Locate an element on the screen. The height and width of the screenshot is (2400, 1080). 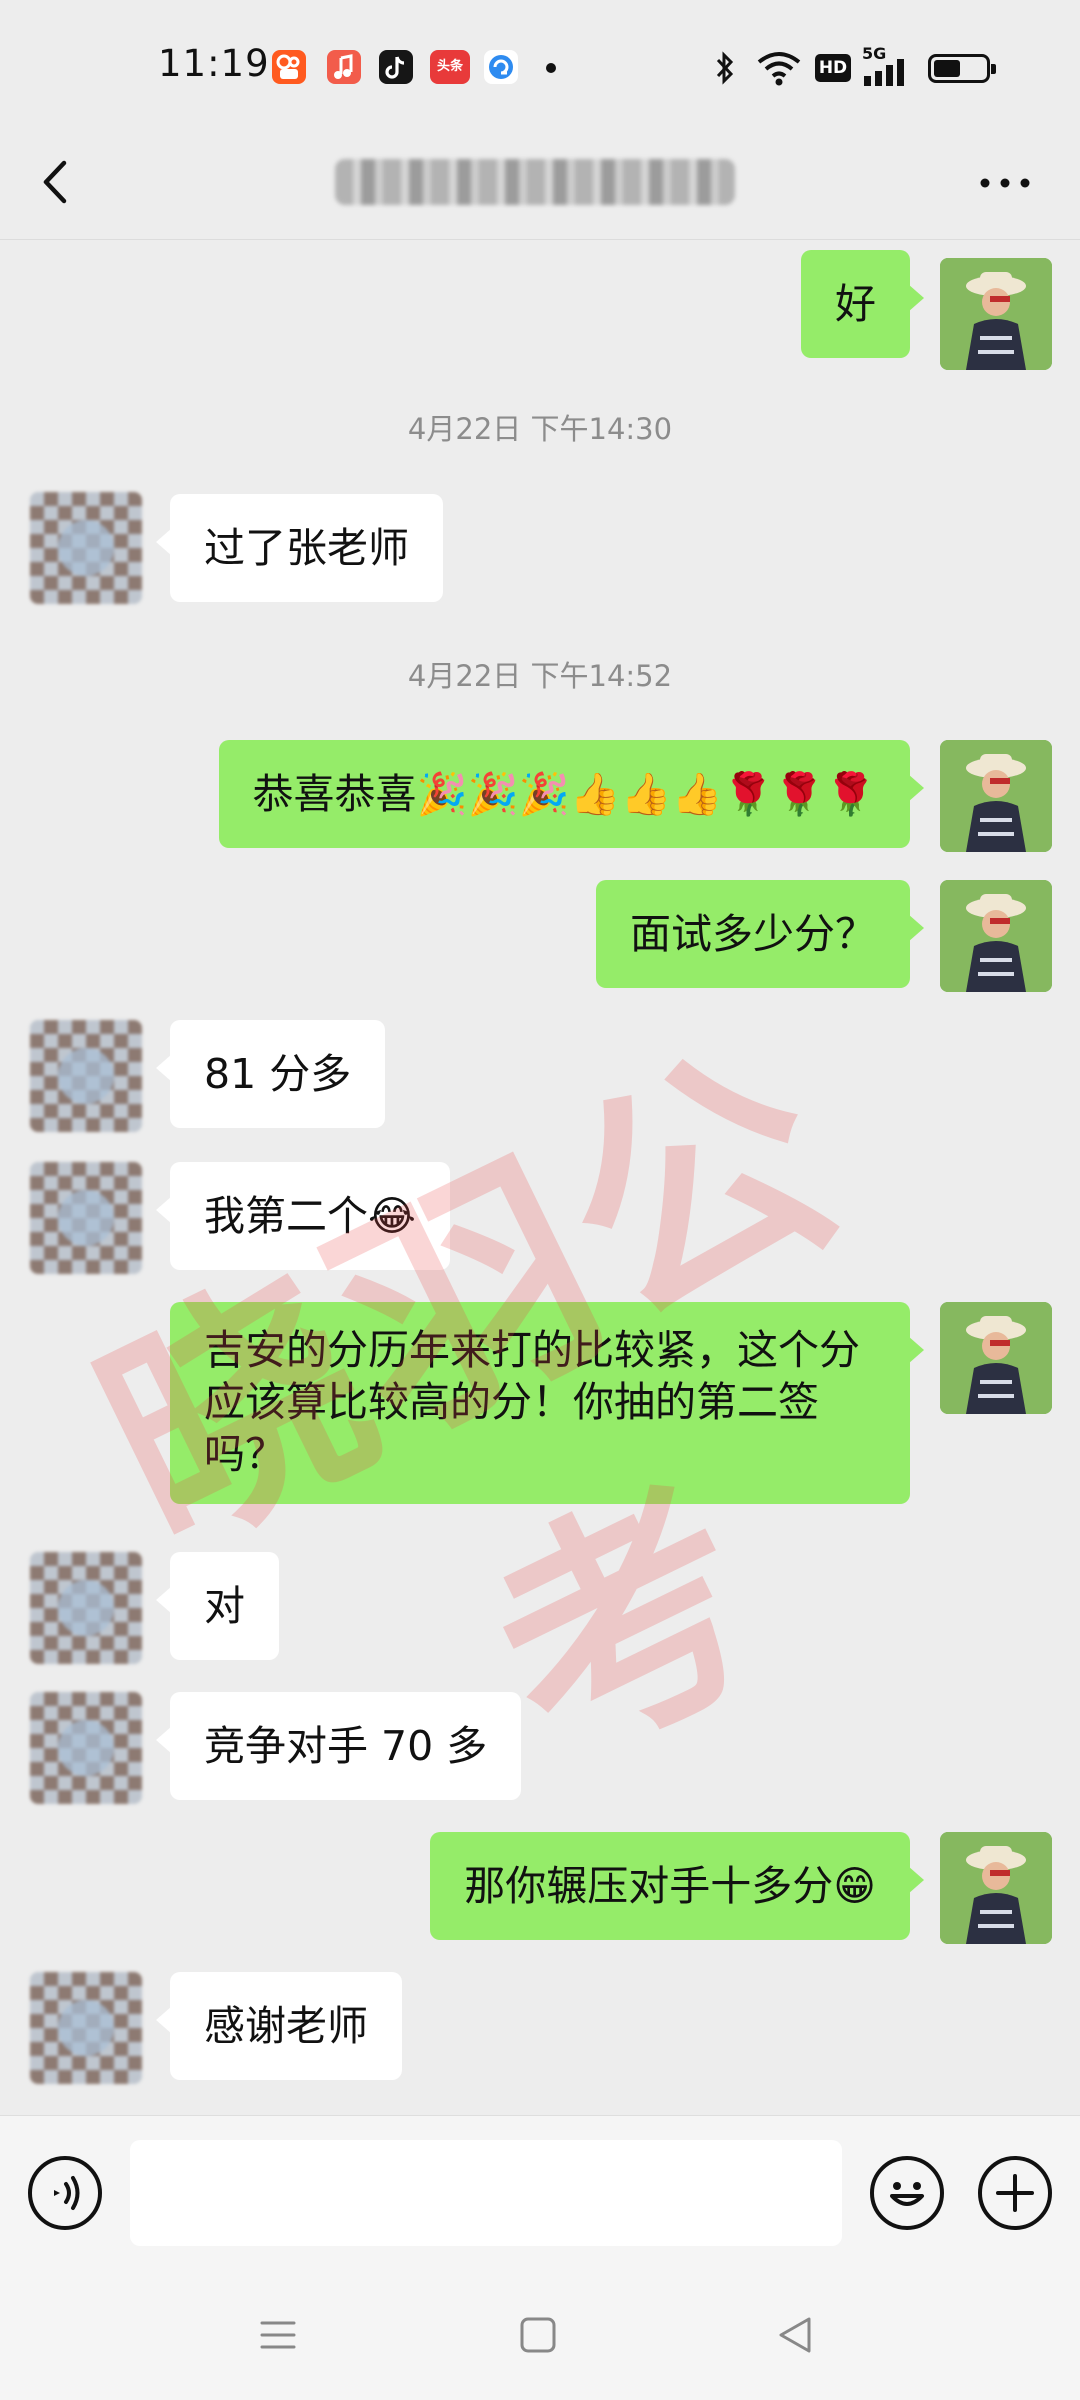
message-bubble-other: 81 分多 is located at coordinates (270, 1074).